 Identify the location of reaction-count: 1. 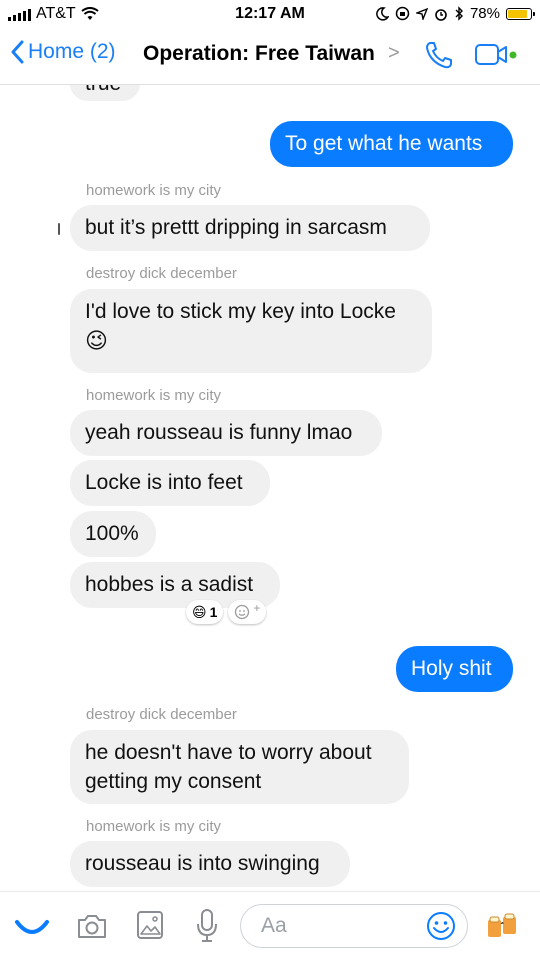
(213, 612).